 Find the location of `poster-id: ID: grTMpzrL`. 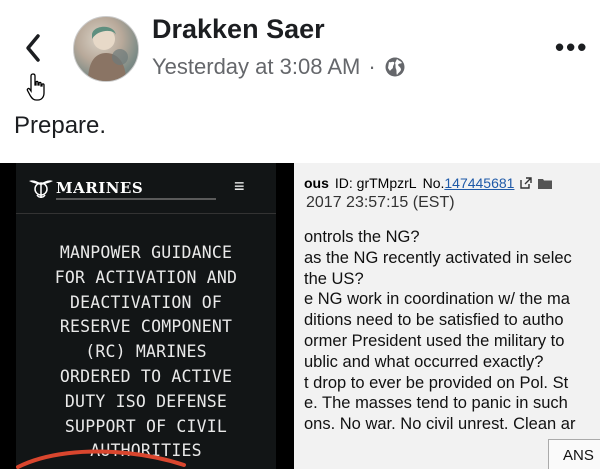

poster-id: ID: grTMpzrL is located at coordinates (375, 183).